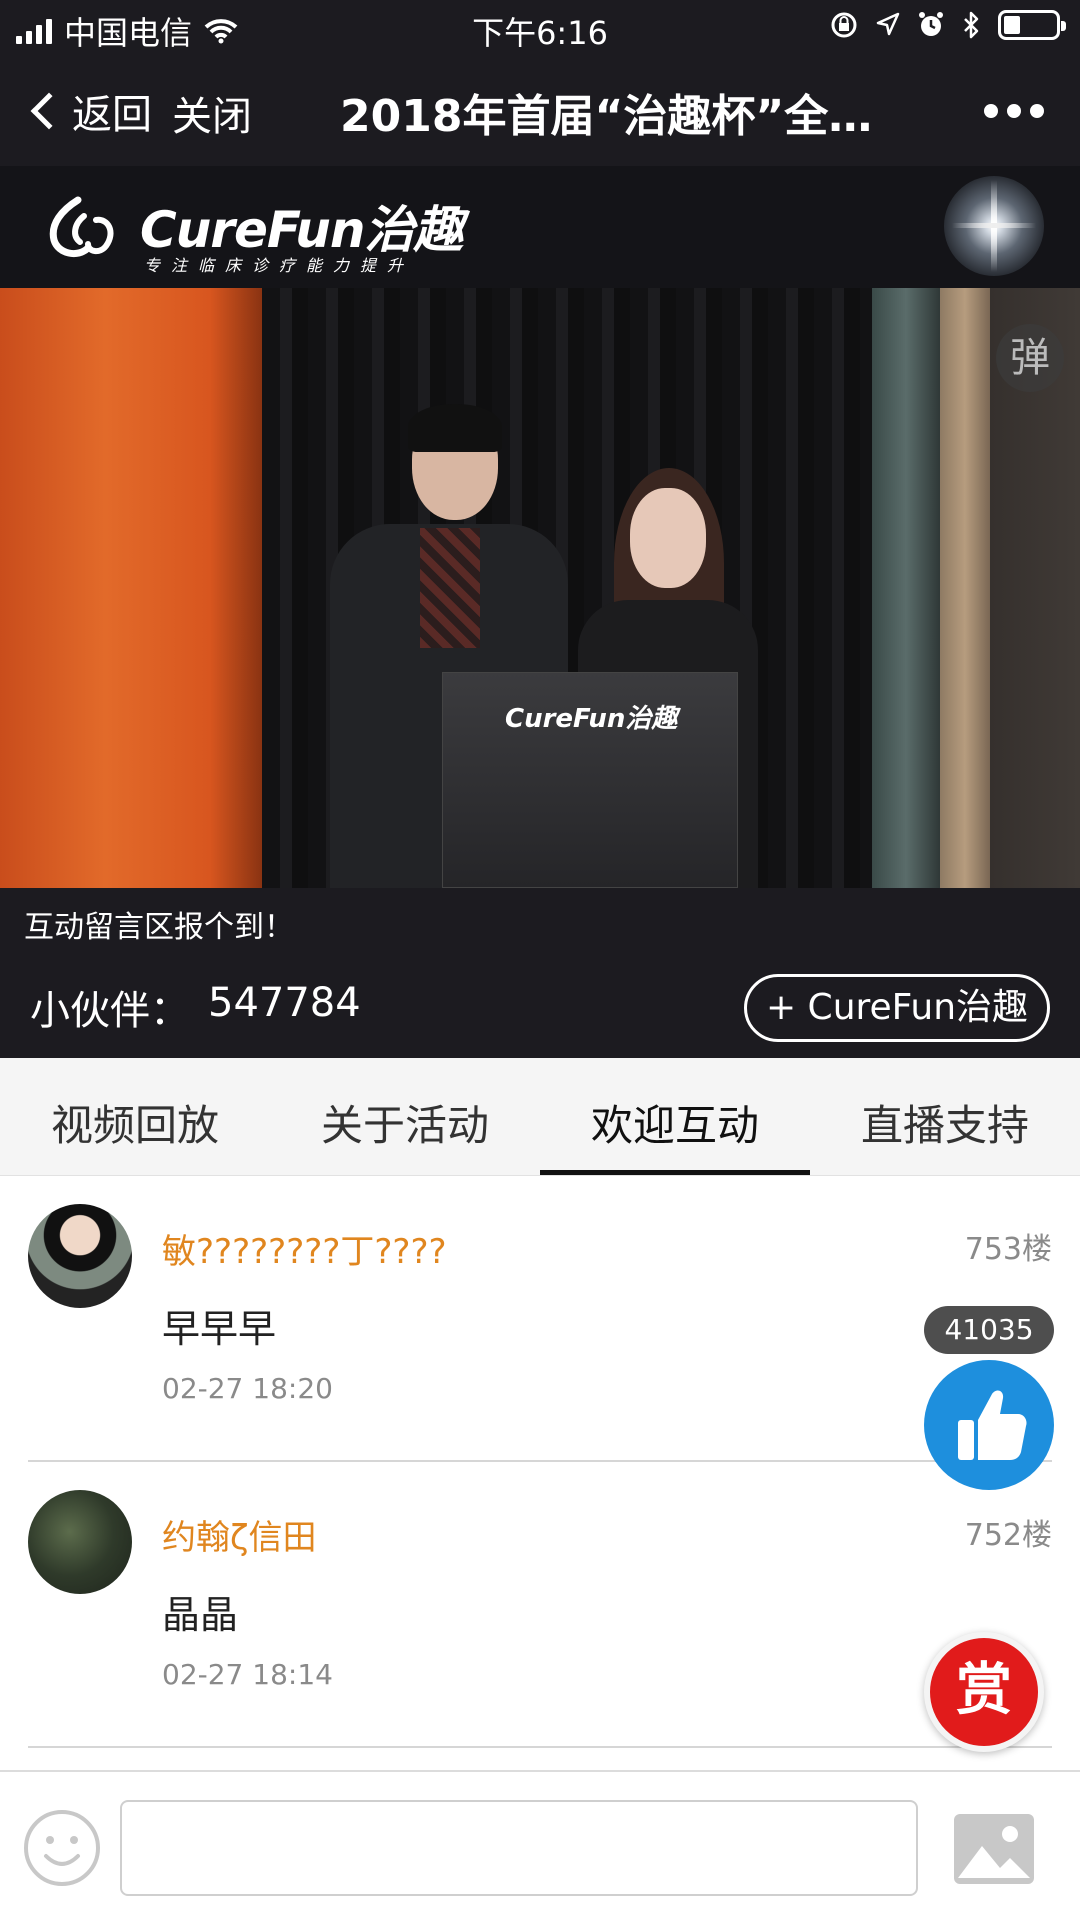  Describe the element at coordinates (131, 588) in the screenshot. I see `stage-curtain-left` at that location.